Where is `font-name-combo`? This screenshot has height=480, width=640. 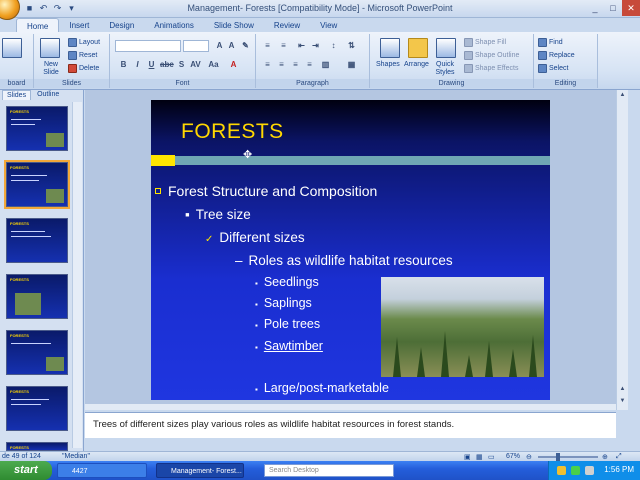 font-name-combo is located at coordinates (148, 46).